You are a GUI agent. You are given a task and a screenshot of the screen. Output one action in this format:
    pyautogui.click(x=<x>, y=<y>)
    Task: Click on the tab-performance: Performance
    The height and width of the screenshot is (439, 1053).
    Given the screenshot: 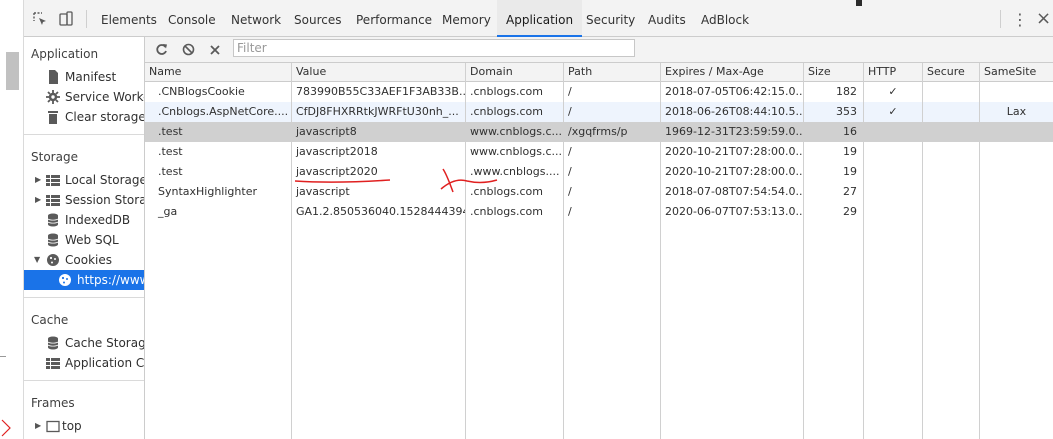 What is the action you would take?
    pyautogui.click(x=394, y=18)
    